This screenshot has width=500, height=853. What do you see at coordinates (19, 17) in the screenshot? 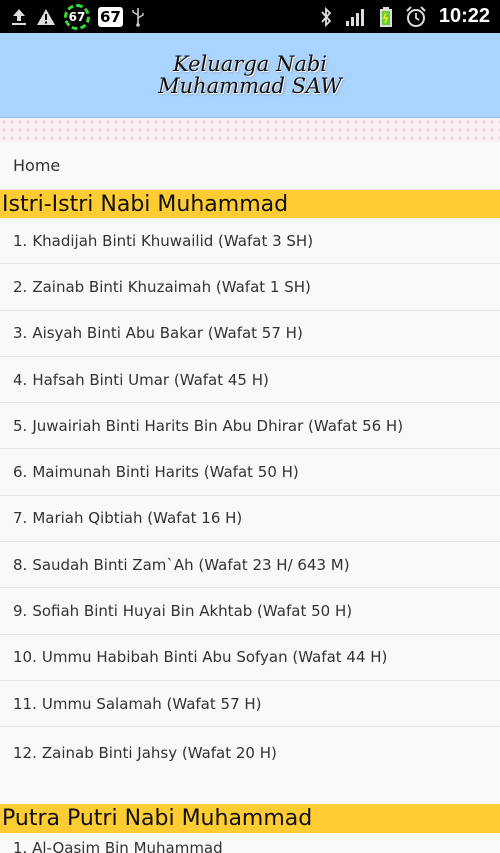
I see `upload-icon` at bounding box center [19, 17].